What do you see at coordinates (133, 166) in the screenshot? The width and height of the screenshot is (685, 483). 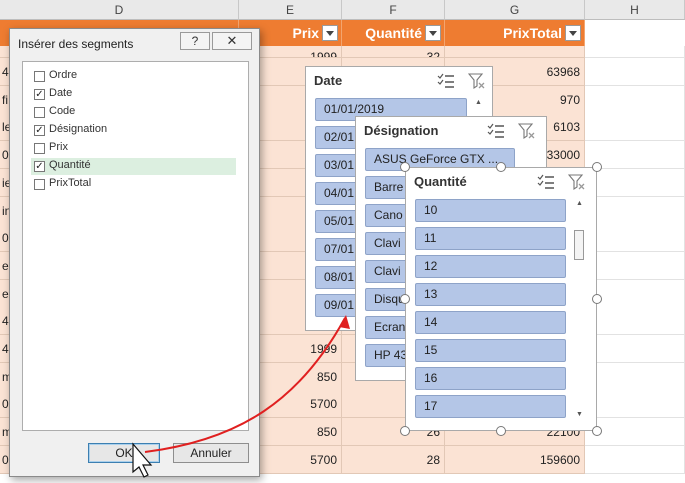 I see `field-item: ✓ Quantité` at bounding box center [133, 166].